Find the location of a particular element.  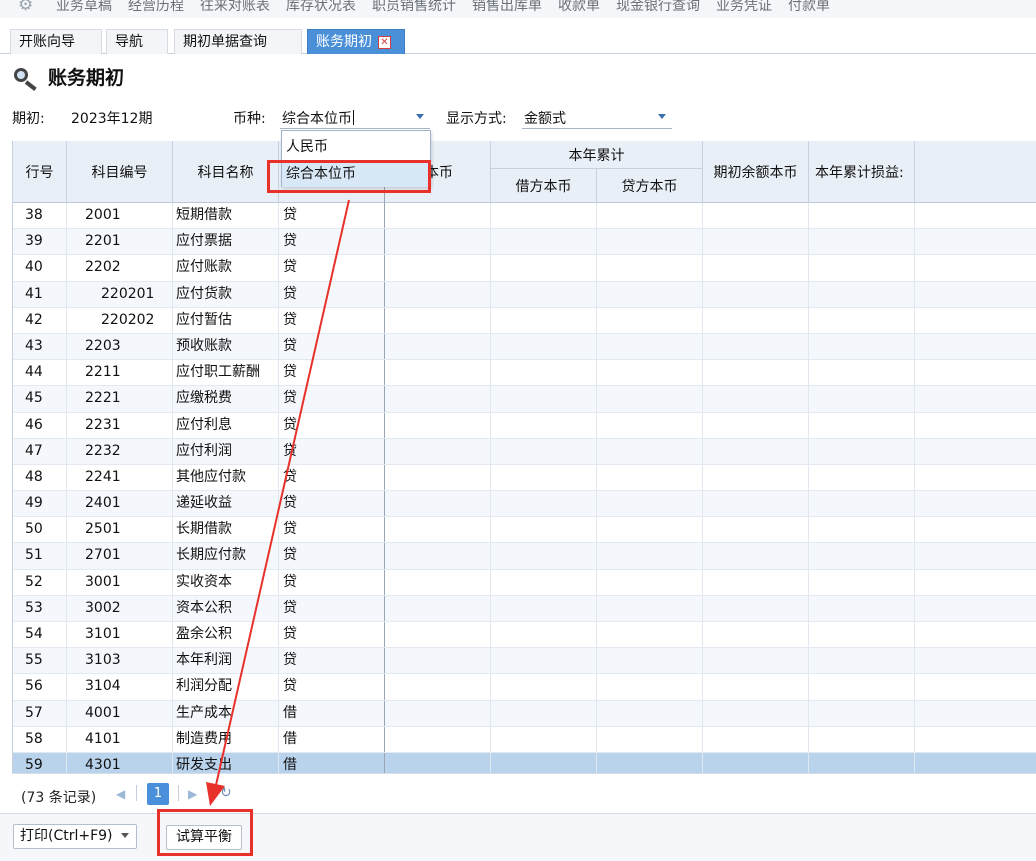

chevron-down-icon is located at coordinates (124, 835).